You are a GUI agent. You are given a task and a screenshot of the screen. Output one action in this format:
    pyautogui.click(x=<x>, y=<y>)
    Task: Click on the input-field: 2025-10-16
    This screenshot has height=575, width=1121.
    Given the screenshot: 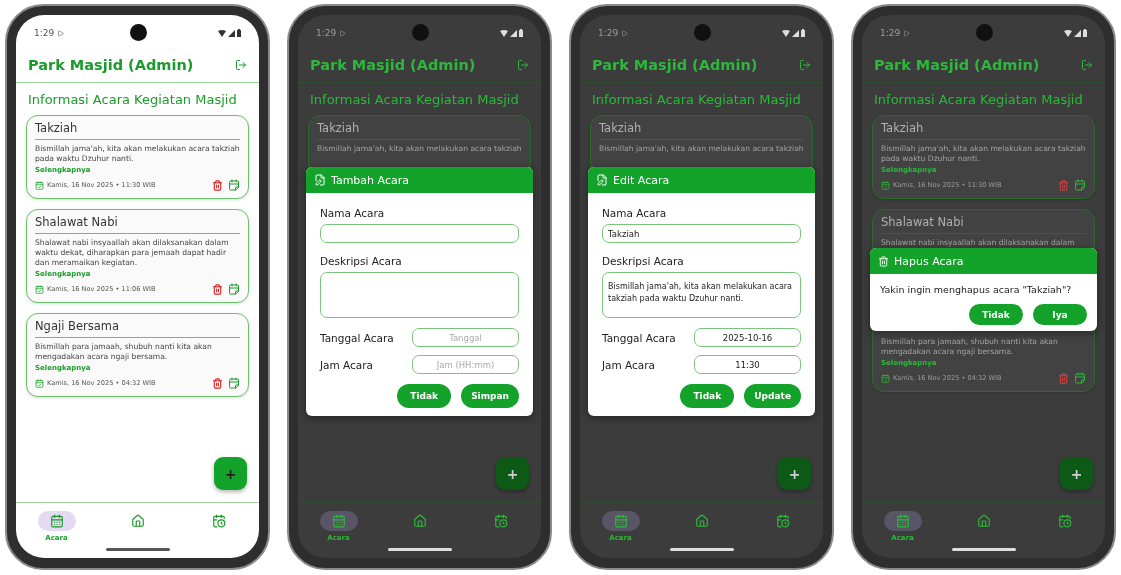 What is the action you would take?
    pyautogui.click(x=747, y=337)
    